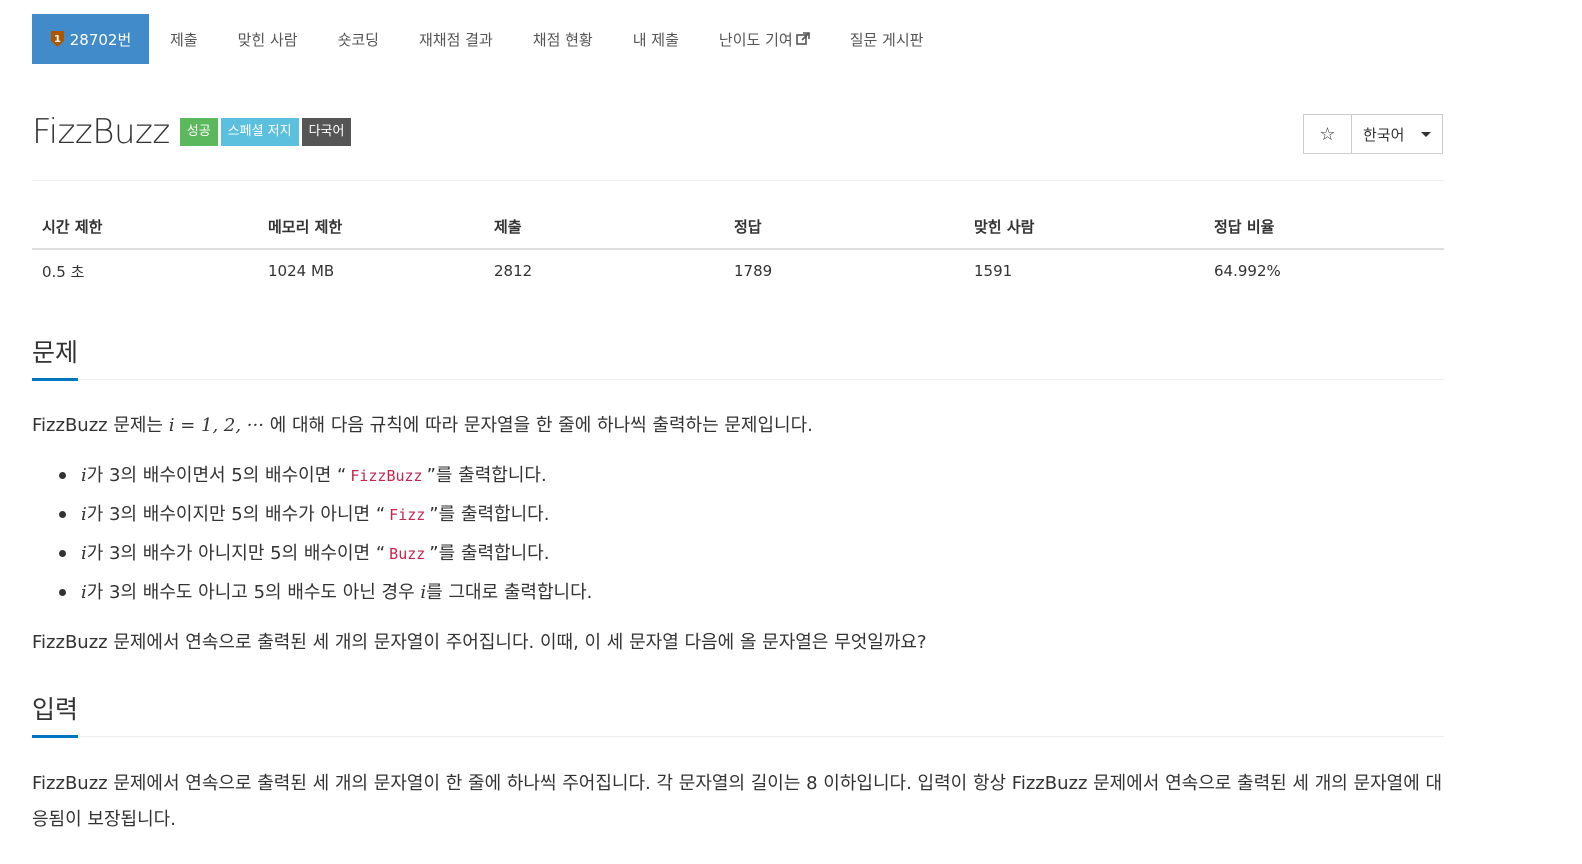 This screenshot has width=1582, height=864. Describe the element at coordinates (1247, 271) in the screenshot. I see `accept-ratio-value: 64.992%` at that location.